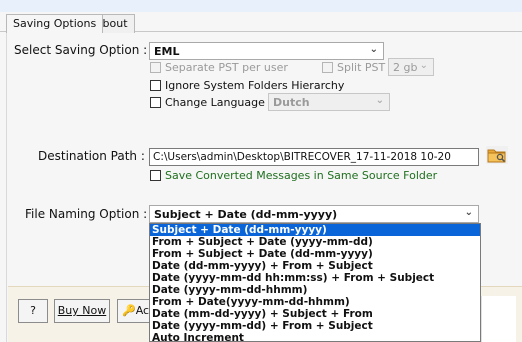 The width and height of the screenshot is (522, 342). I want to click on file-naming-select: Subject + Date (dd-mm-yyyy) ⌄, so click(314, 214).